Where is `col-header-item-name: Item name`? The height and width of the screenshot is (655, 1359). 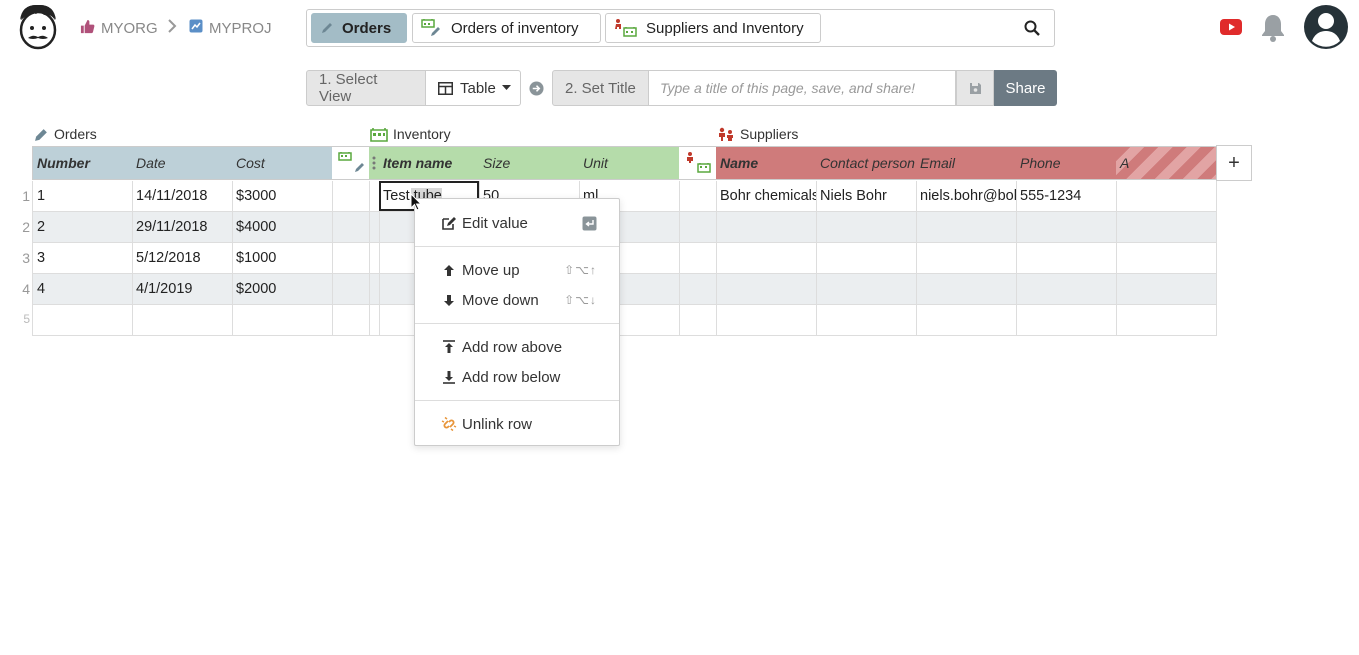
col-header-item-name: Item name is located at coordinates (429, 163).